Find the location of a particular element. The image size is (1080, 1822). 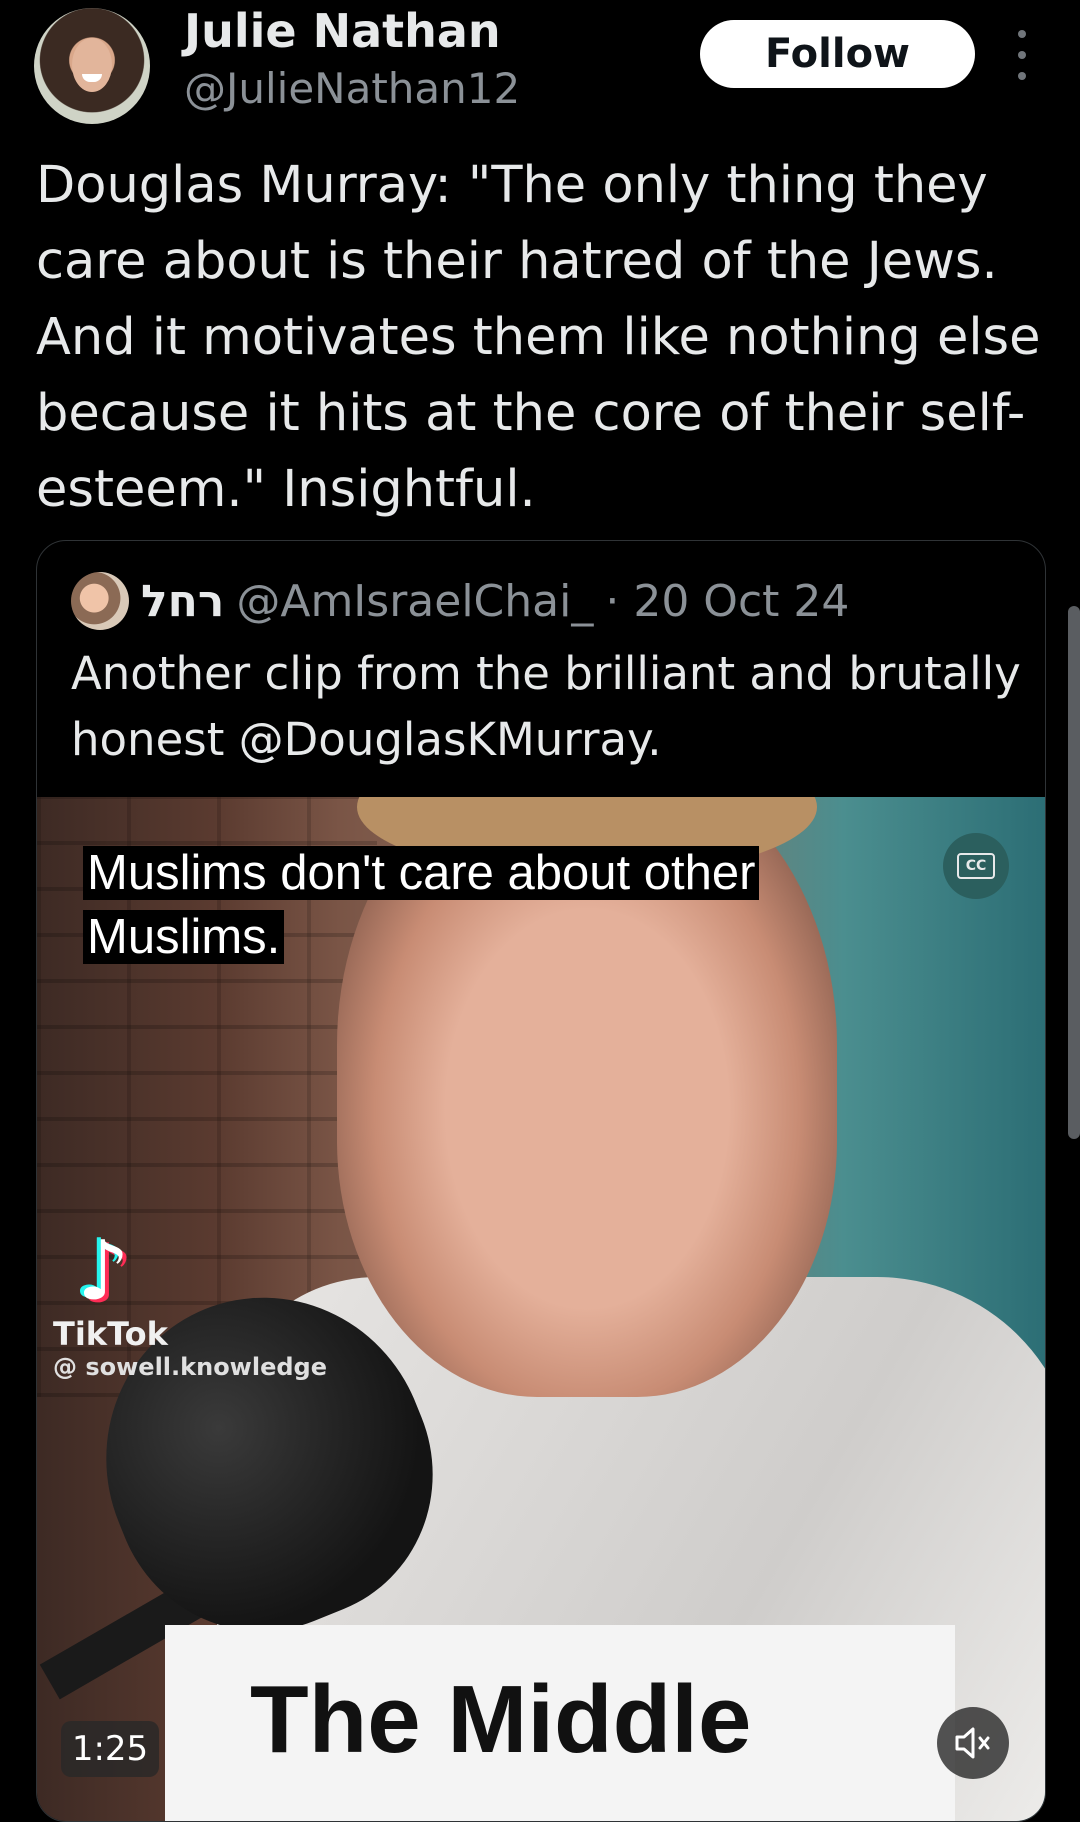

title-card-text: The Middle is located at coordinates (501, 1719).